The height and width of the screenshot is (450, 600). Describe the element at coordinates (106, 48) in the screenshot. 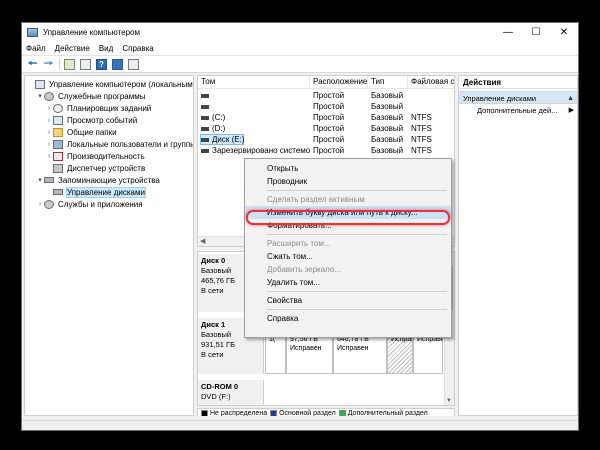

I see `menu-view: Вид` at that location.